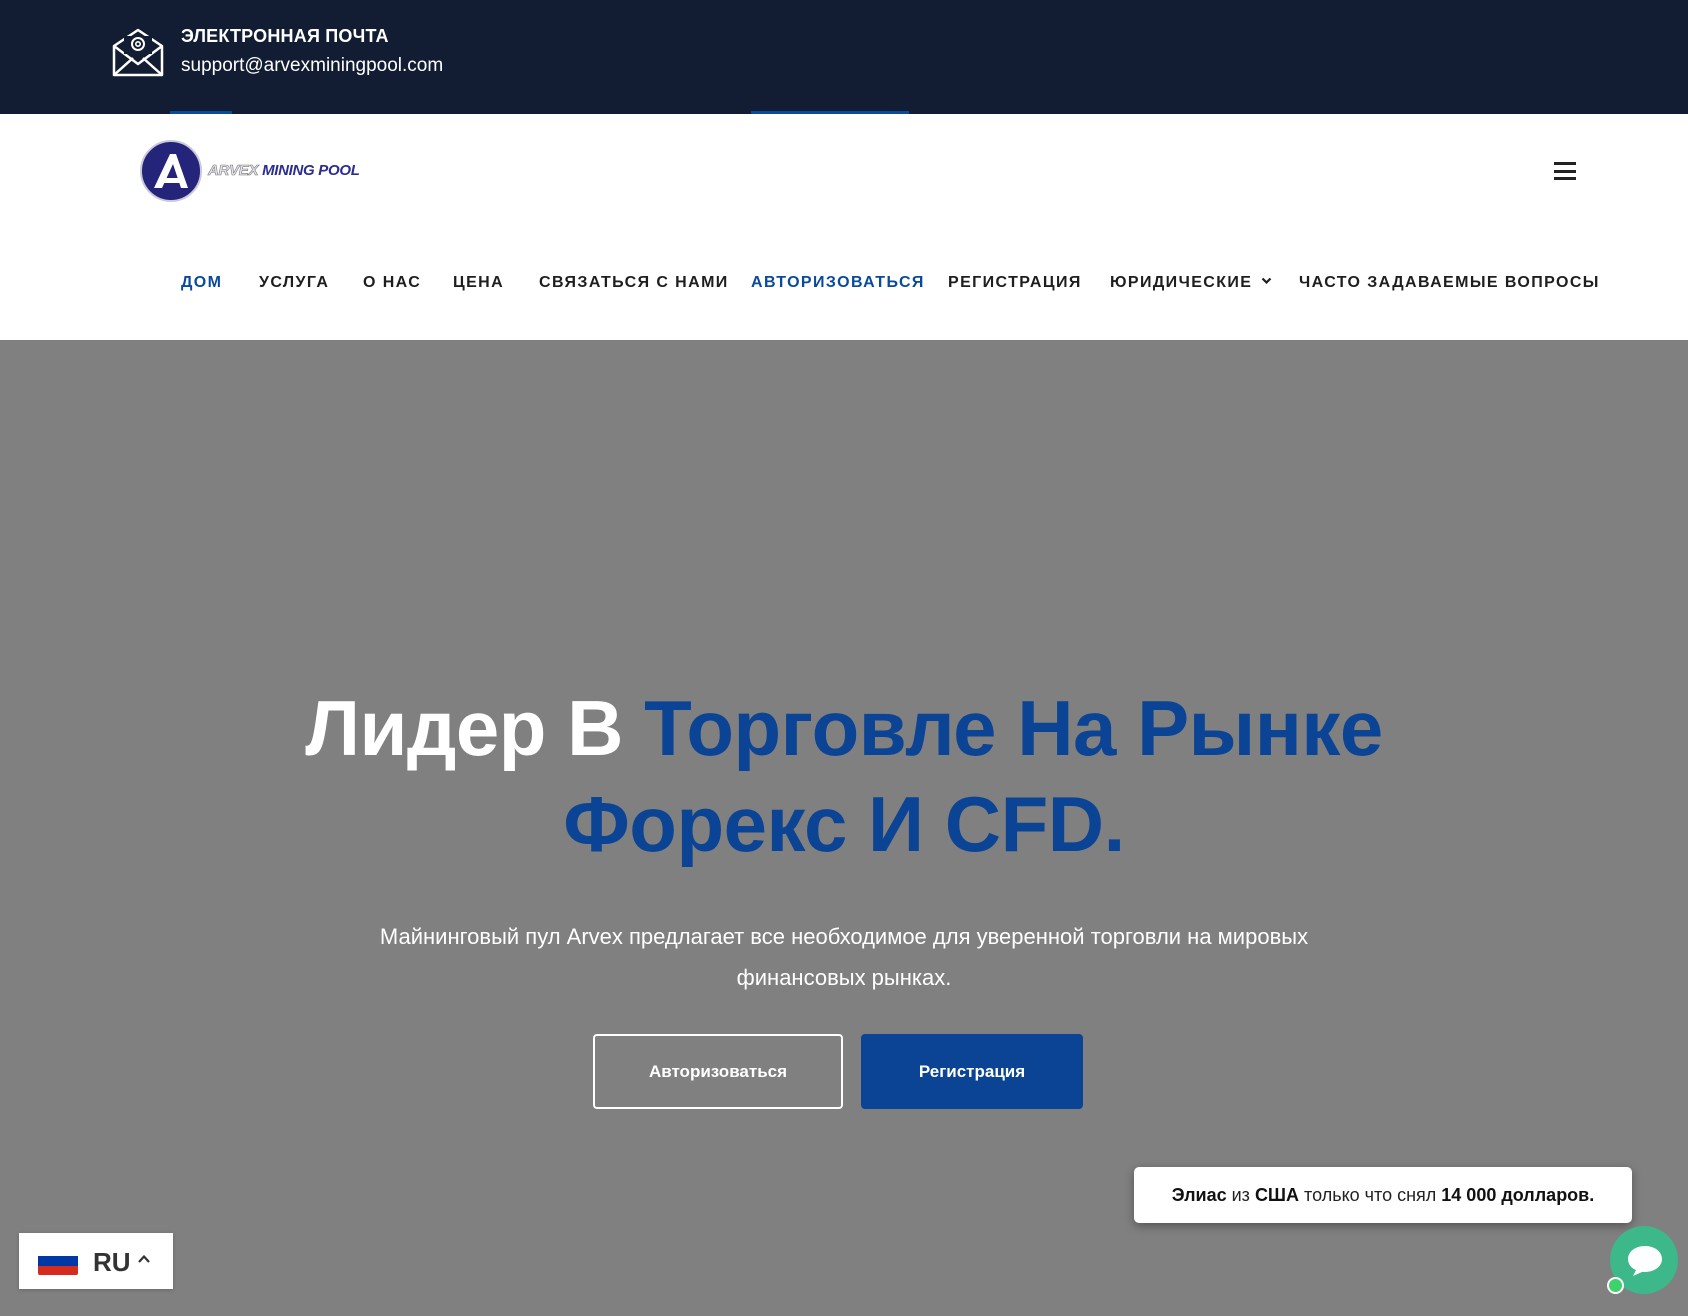  Describe the element at coordinates (144, 1258) in the screenshot. I see `chevron-up-icon` at that location.